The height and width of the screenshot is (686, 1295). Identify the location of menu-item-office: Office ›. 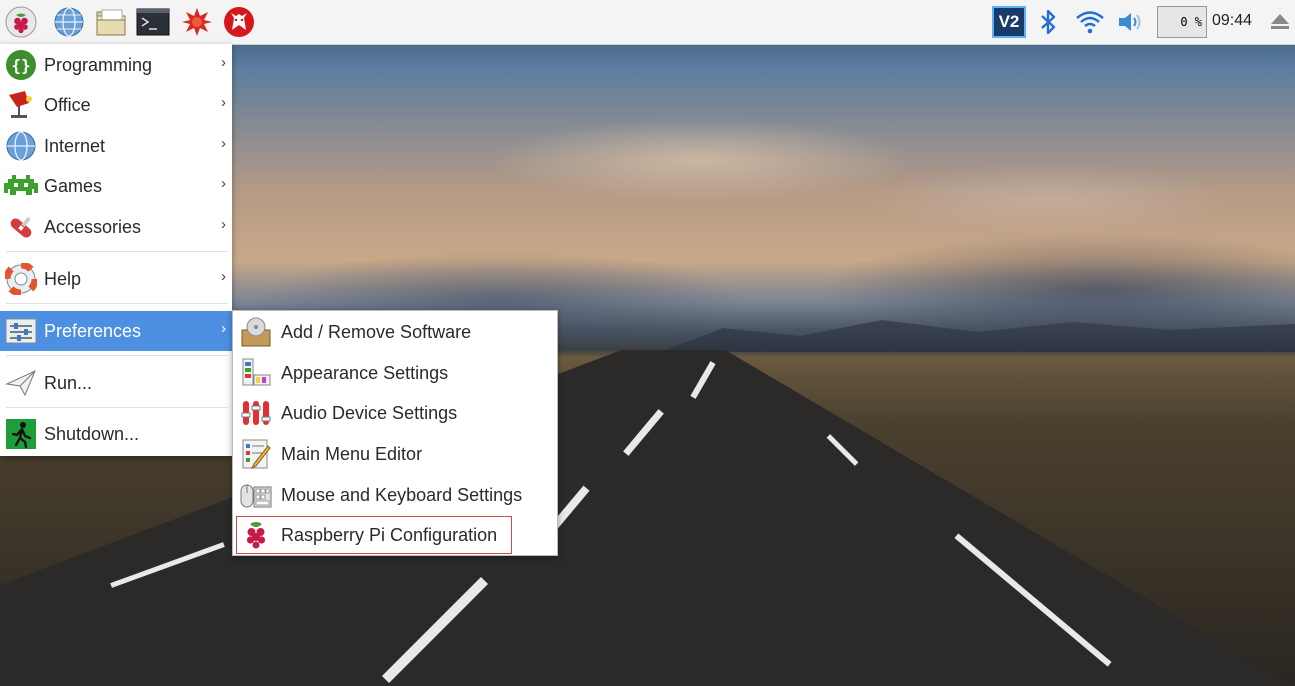
(116, 105).